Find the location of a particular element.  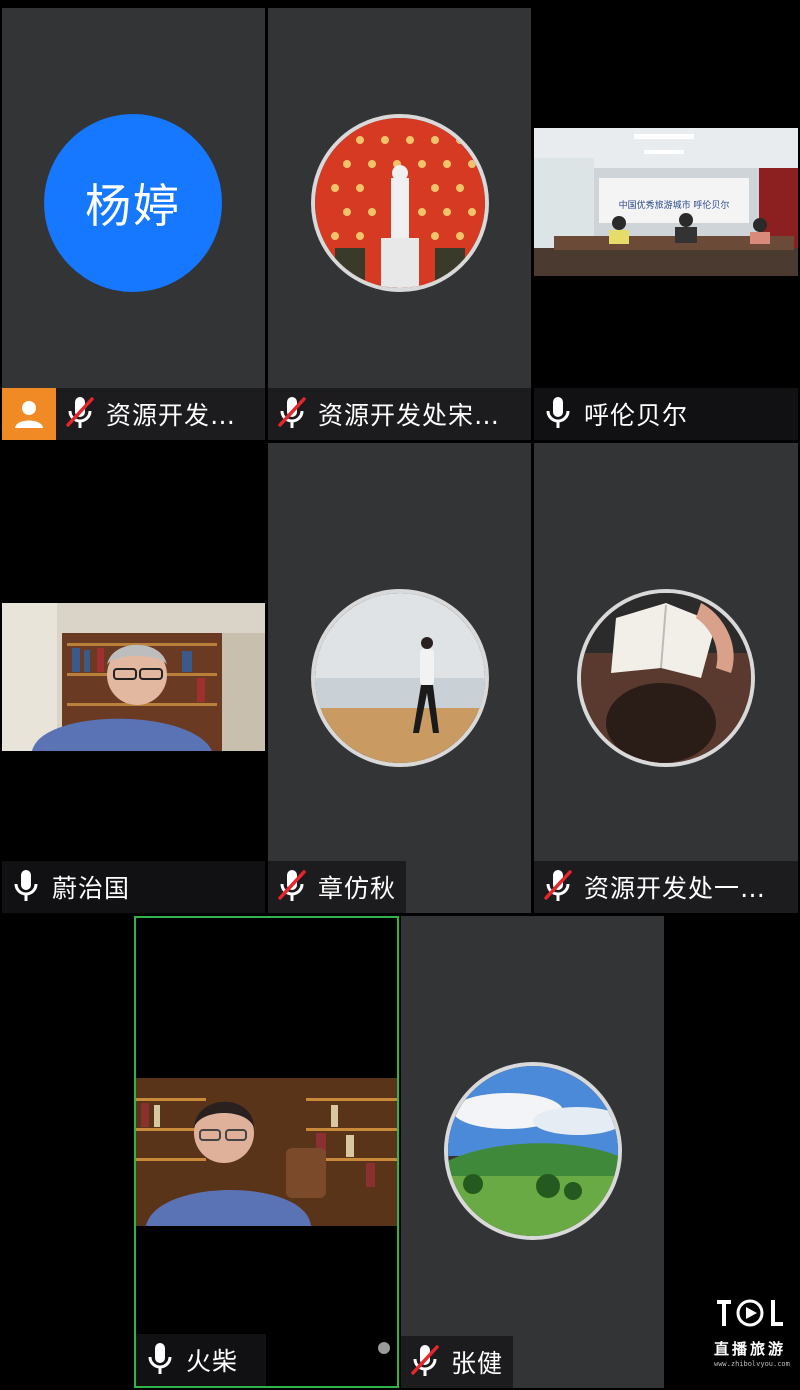

page-indicator-dot is located at coordinates (384, 1348).